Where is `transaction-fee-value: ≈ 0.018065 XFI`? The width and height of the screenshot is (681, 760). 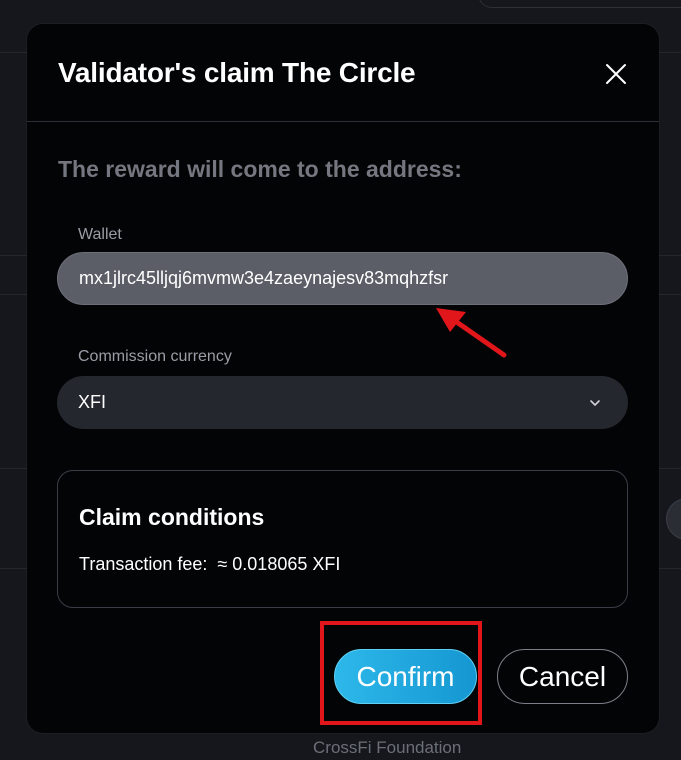 transaction-fee-value: ≈ 0.018065 XFI is located at coordinates (279, 564).